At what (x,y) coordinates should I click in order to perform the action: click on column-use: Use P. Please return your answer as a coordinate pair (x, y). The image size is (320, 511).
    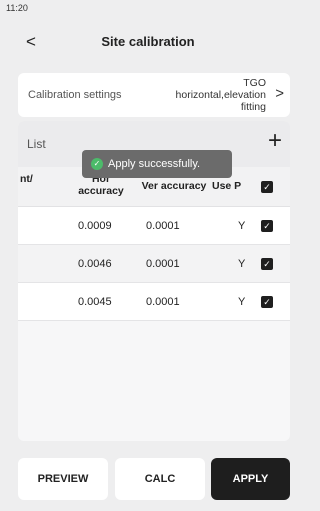
    Looking at the image, I should click on (227, 186).